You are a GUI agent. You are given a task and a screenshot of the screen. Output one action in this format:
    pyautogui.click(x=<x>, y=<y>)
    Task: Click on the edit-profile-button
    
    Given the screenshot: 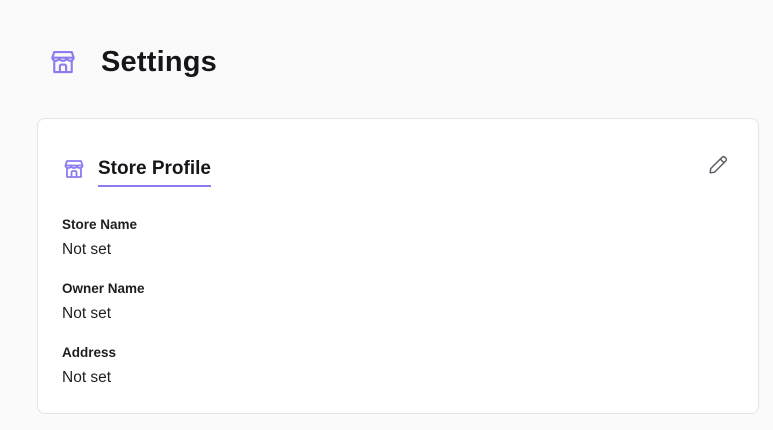 What is the action you would take?
    pyautogui.click(x=718, y=167)
    